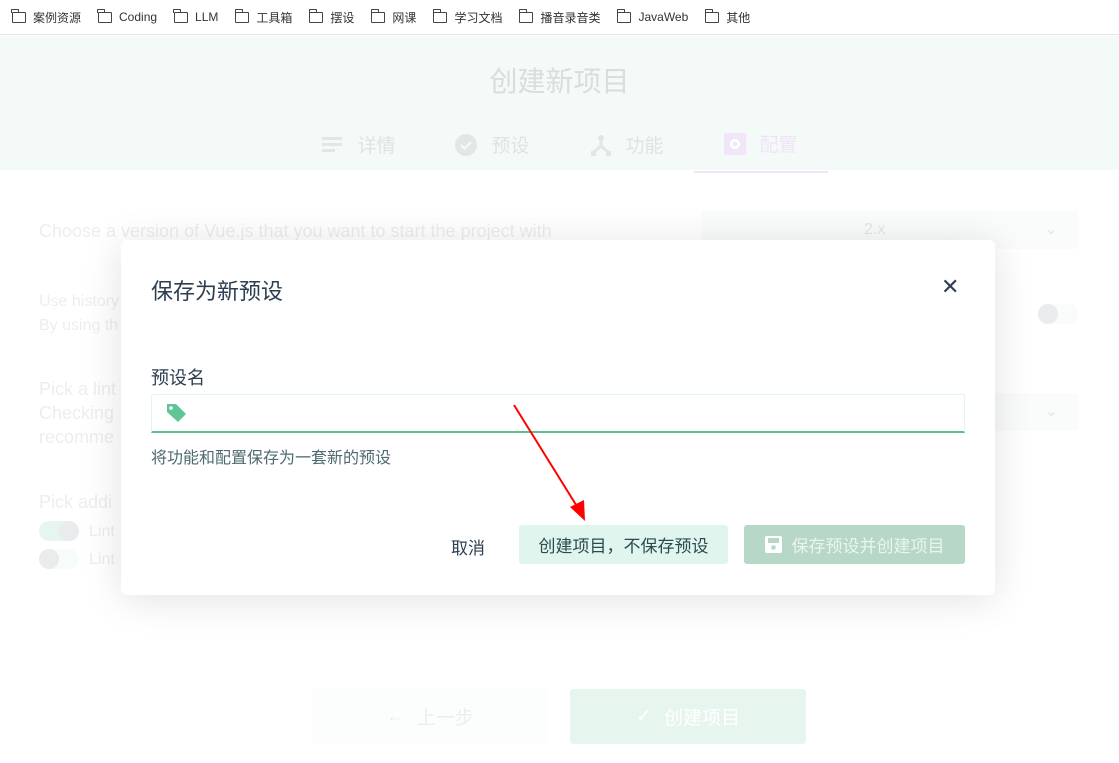 Image resolution: width=1119 pixels, height=763 pixels. What do you see at coordinates (445, 718) in the screenshot?
I see `button-label: 上一步` at bounding box center [445, 718].